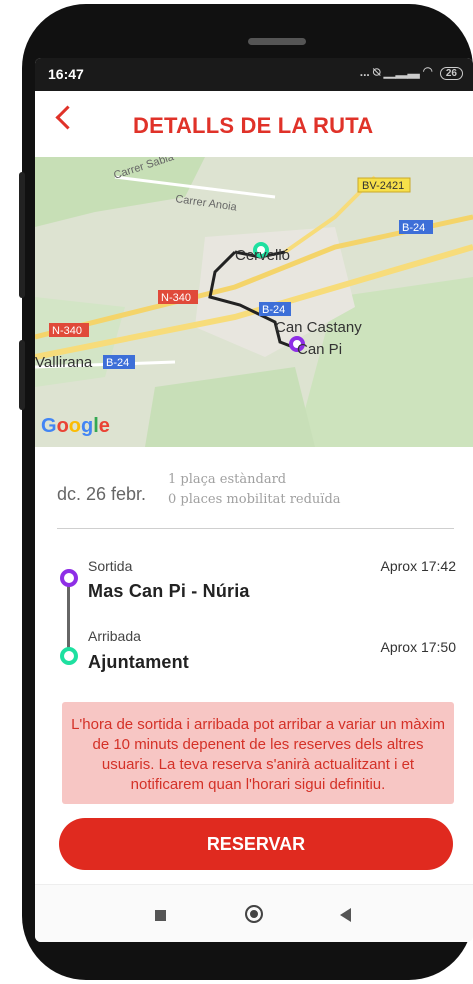 Image resolution: width=473 pixels, height=984 pixels. I want to click on map-label-n340-b: N-340, so click(67, 331).